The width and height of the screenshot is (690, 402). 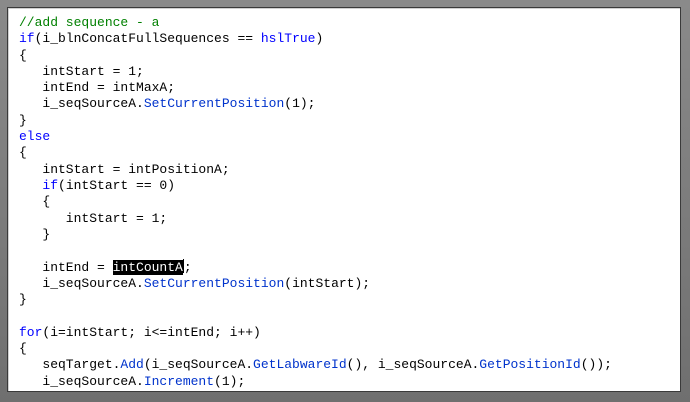 What do you see at coordinates (147, 268) in the screenshot?
I see `selected-text: intCountA` at bounding box center [147, 268].